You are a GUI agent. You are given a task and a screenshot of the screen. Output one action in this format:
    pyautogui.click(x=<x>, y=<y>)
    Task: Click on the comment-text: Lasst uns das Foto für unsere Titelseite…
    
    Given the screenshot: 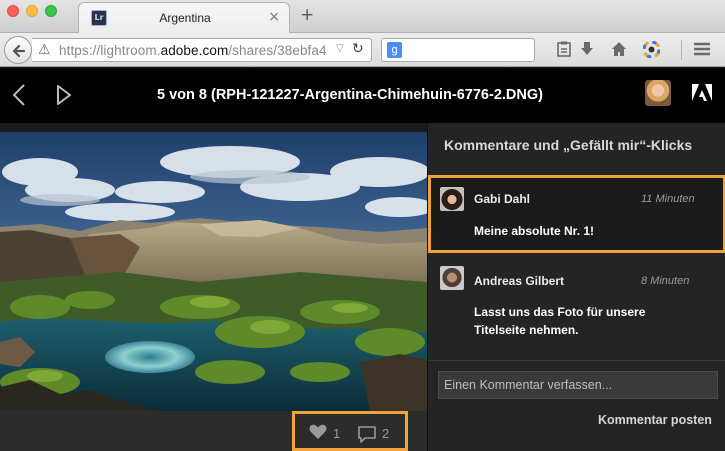 What is the action you would take?
    pyautogui.click(x=560, y=321)
    